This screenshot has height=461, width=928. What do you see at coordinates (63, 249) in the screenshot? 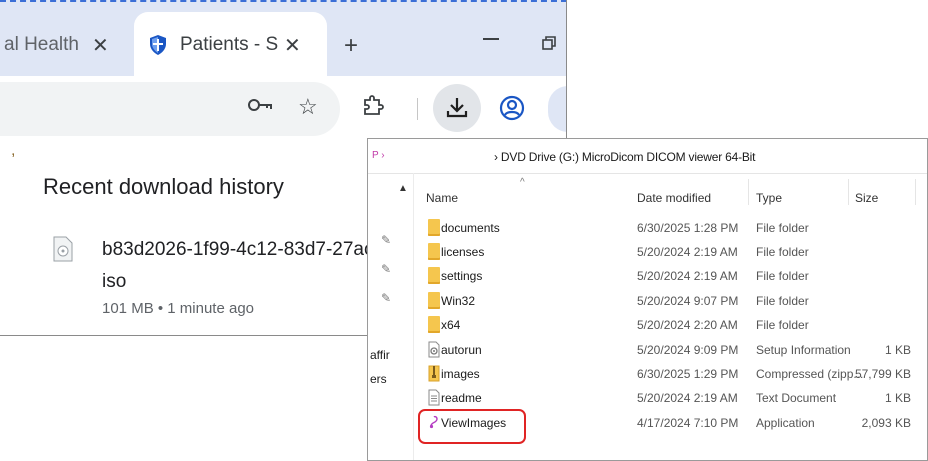
I see `disc-file-icon` at bounding box center [63, 249].